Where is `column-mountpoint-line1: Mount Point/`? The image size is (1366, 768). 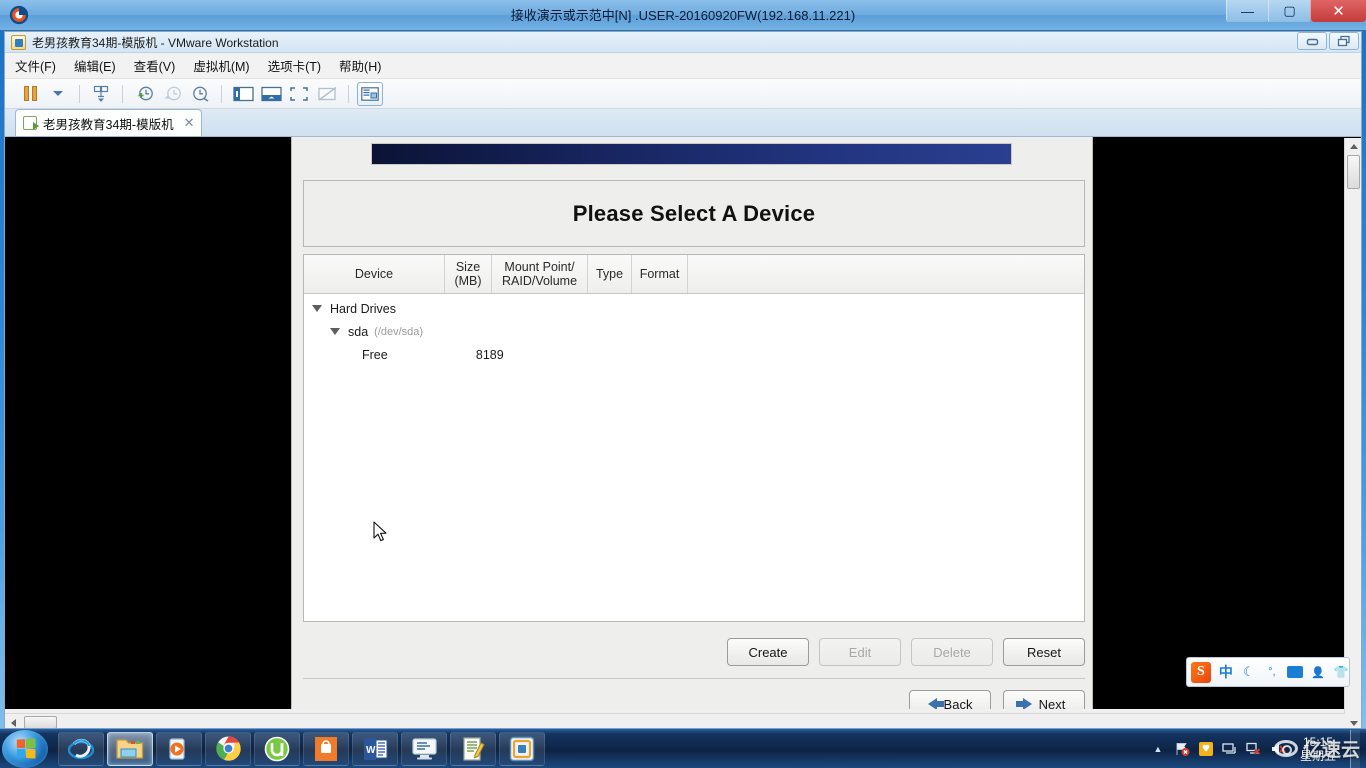
column-mountpoint-line1: Mount Point/ is located at coordinates (539, 267).